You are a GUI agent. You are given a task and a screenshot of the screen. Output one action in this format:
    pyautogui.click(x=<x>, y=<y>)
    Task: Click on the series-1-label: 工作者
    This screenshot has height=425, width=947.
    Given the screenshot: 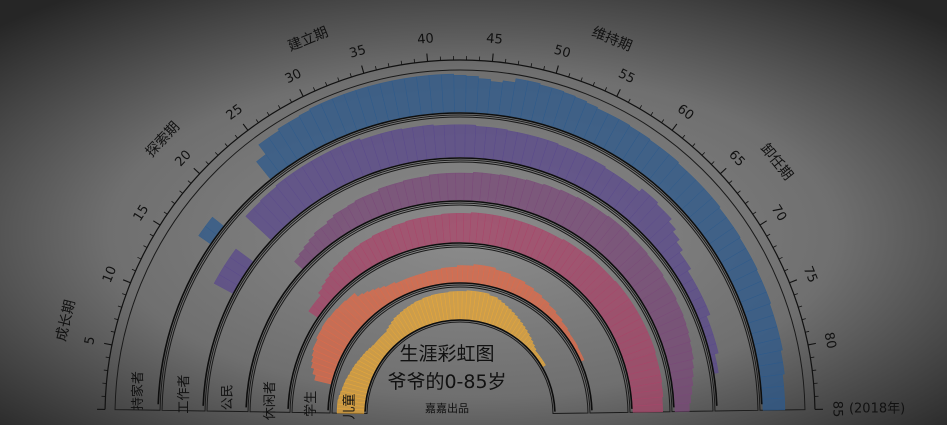 What is the action you would take?
    pyautogui.click(x=184, y=394)
    